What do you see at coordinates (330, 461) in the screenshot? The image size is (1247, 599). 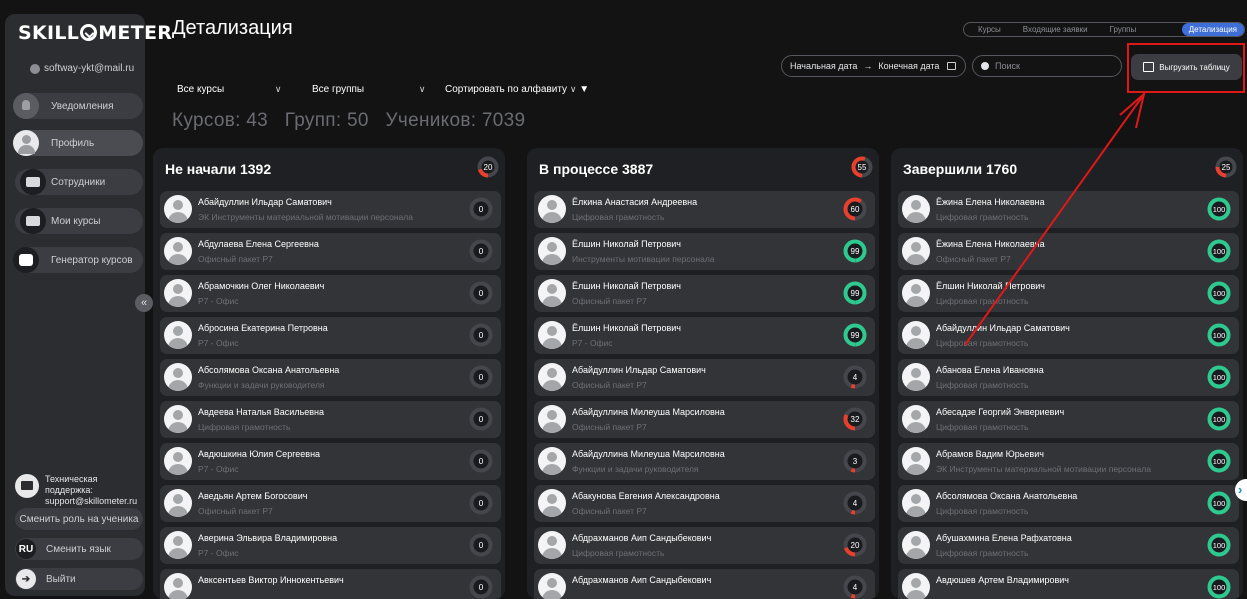 I see `student-card: Авдюшкина Юлия Сергеевна Р7 - Офис 0` at bounding box center [330, 461].